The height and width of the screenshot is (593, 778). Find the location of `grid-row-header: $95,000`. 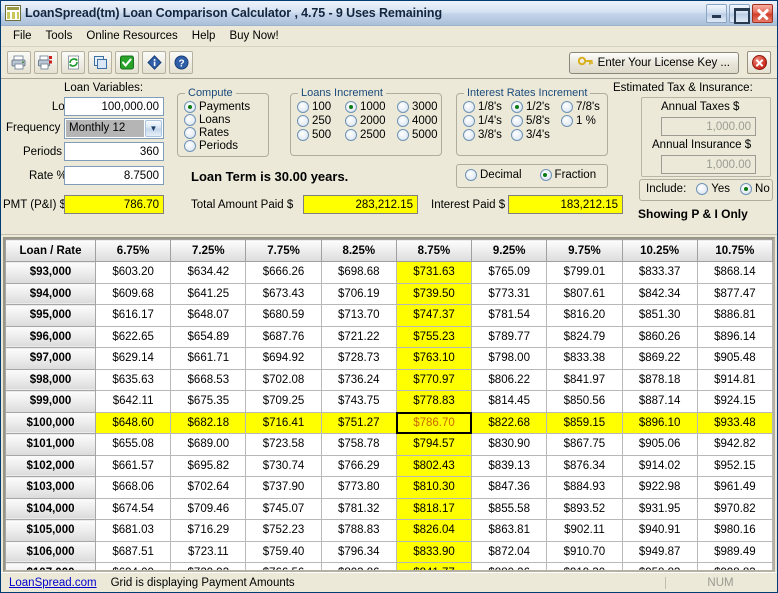

grid-row-header: $95,000 is located at coordinates (50, 315).